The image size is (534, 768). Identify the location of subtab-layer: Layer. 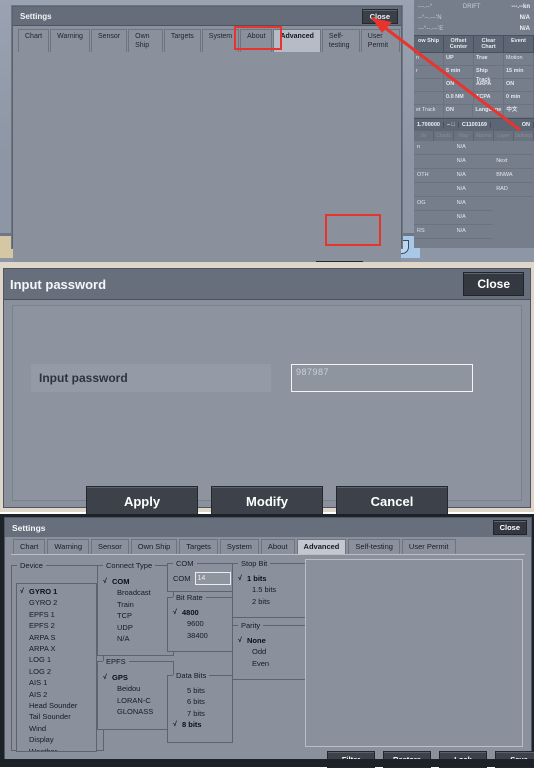
(504, 136).